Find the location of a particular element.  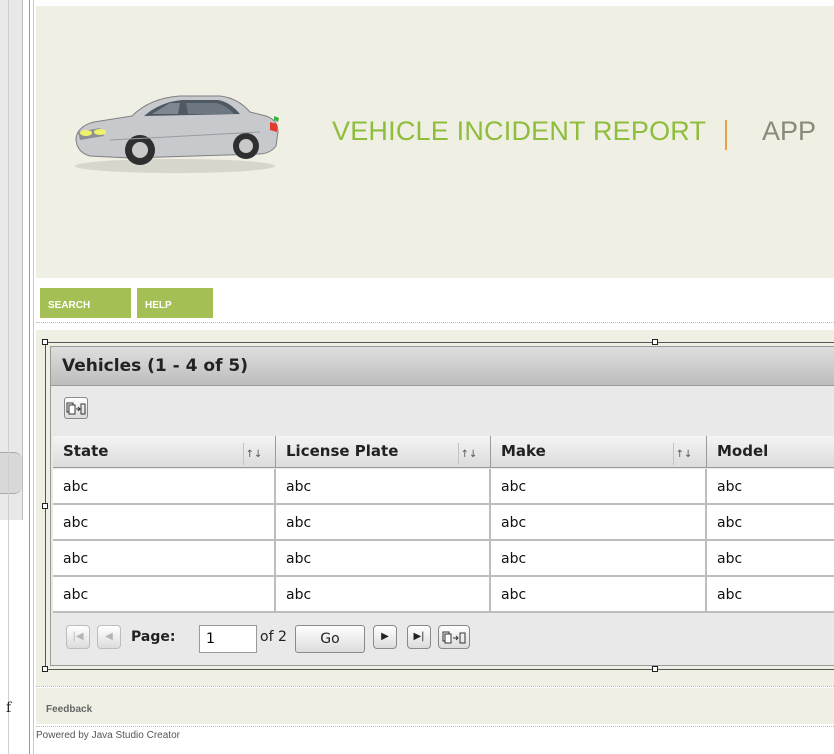

go-button: Go is located at coordinates (330, 639).